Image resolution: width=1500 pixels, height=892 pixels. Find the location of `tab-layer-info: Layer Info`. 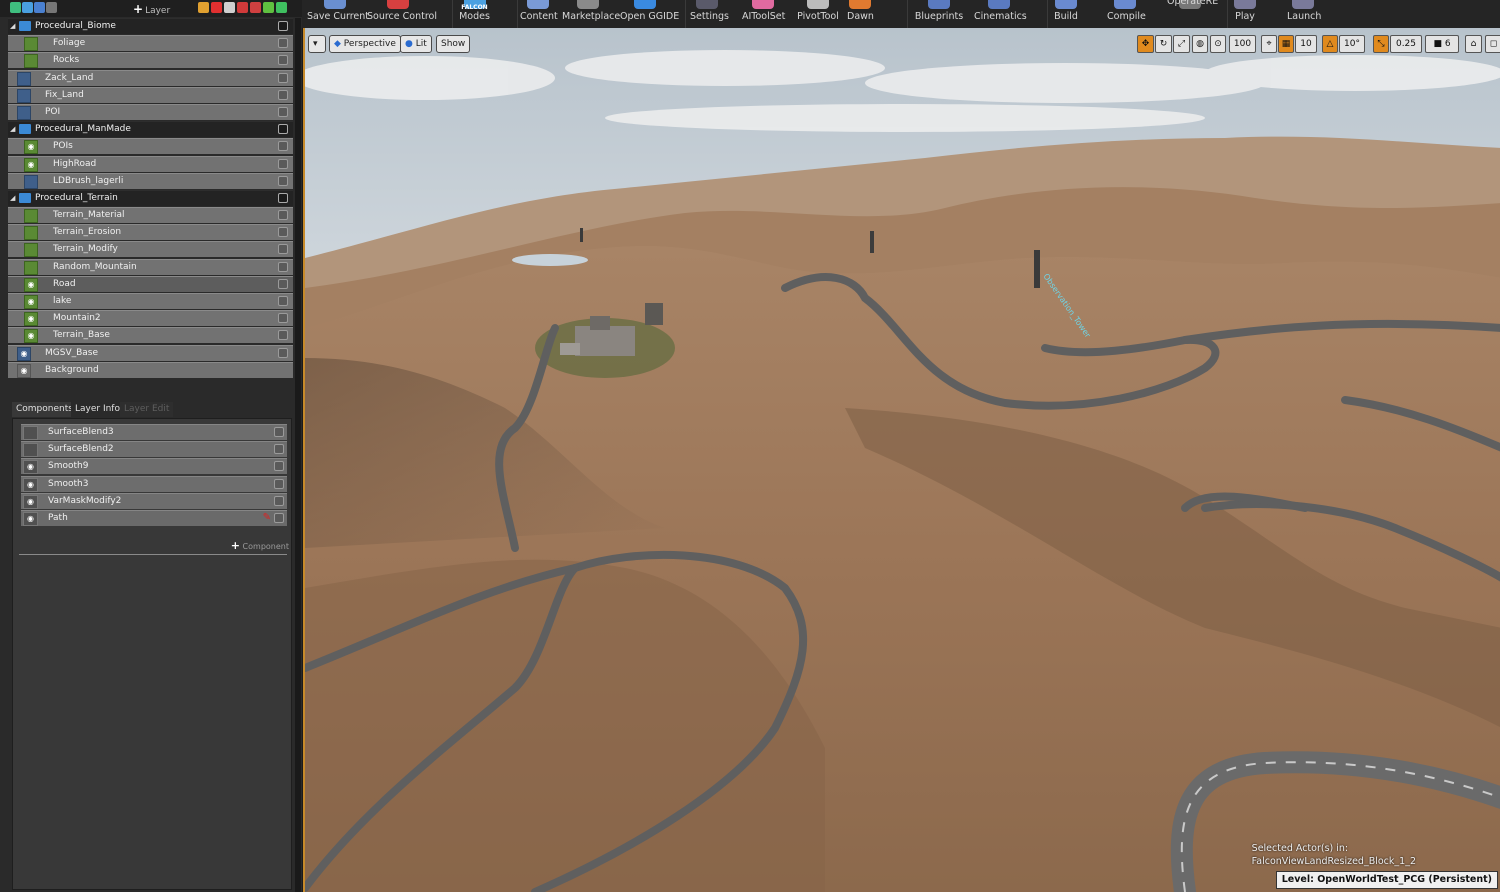

tab-layer-info: Layer Info is located at coordinates (97, 409).